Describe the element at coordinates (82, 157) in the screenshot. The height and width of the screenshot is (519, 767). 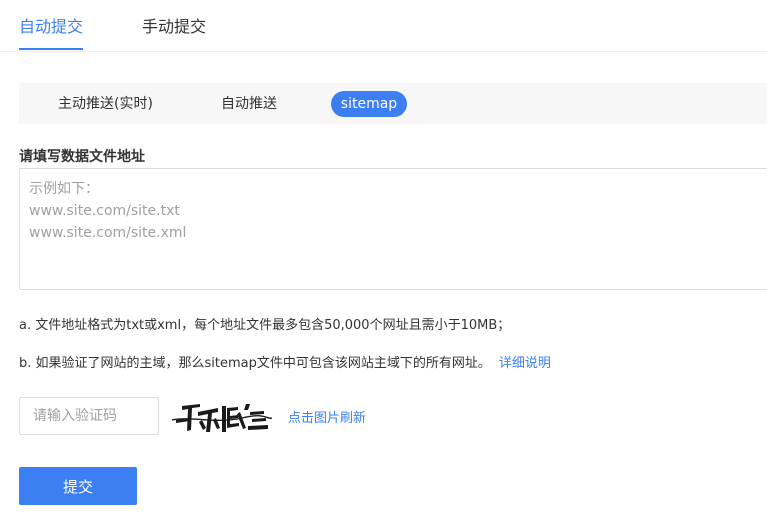
I see `data-file-url-label: 请填写数据文件地址` at that location.